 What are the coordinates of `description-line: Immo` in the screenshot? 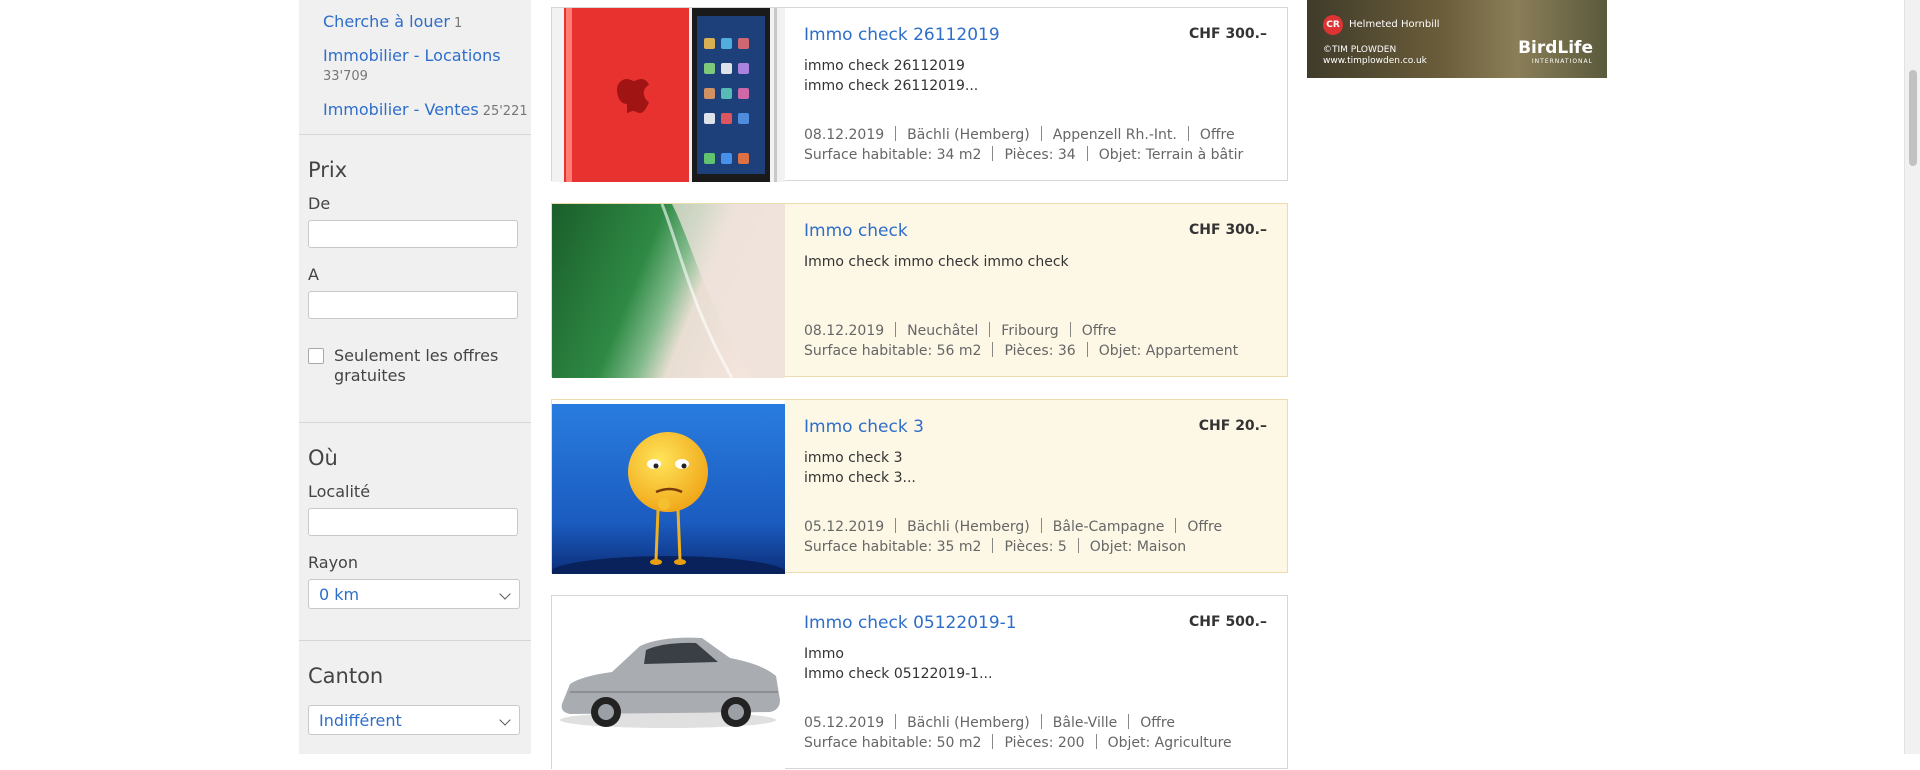 It's located at (824, 654).